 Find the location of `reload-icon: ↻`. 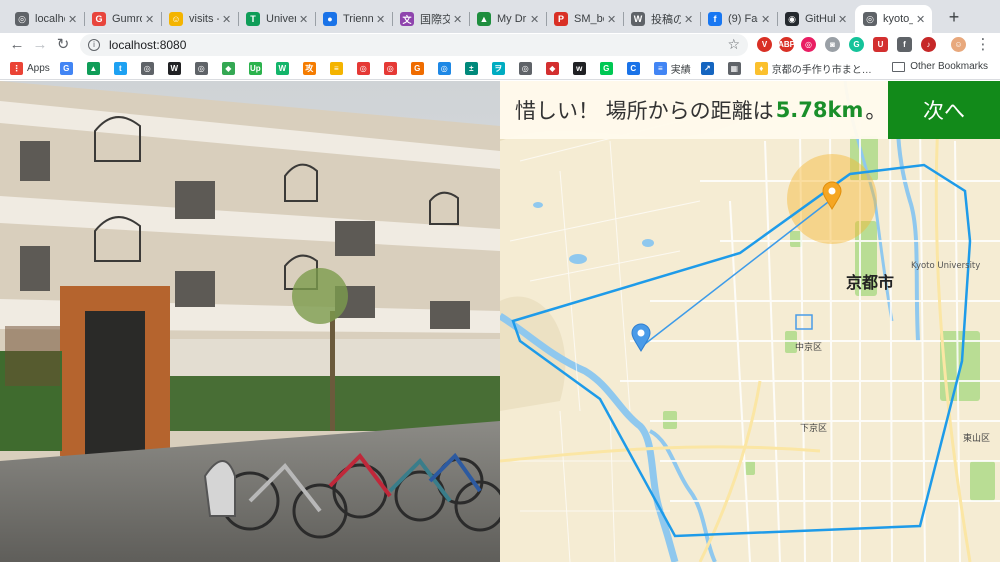

reload-icon: ↻ is located at coordinates (63, 45).